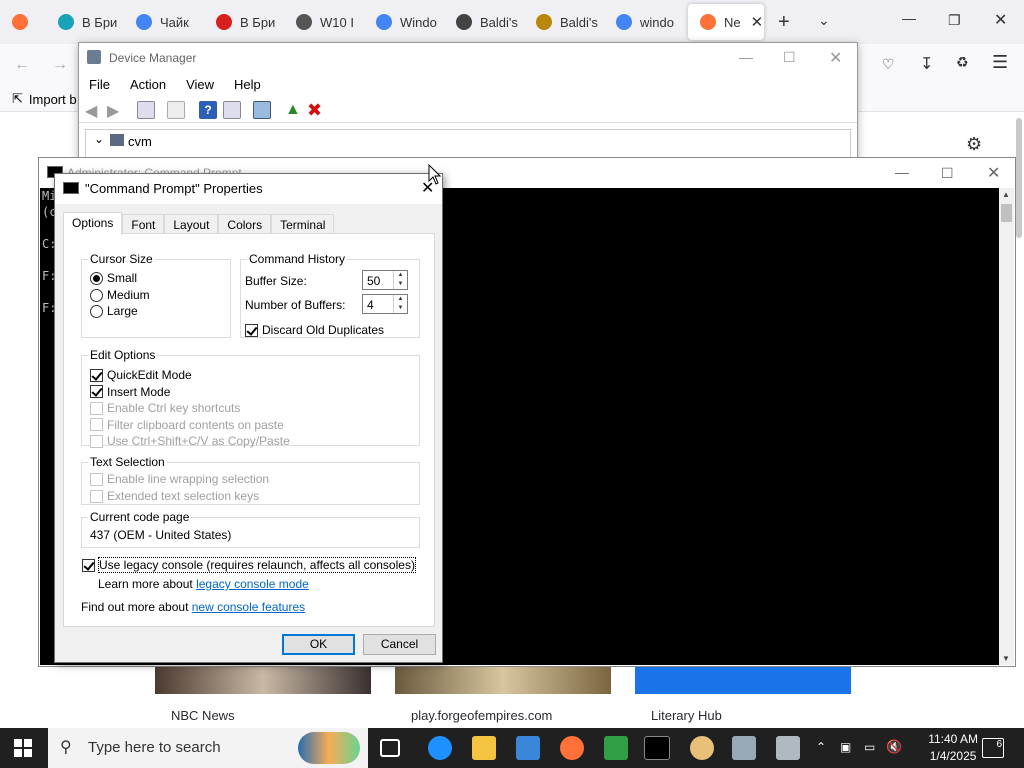  What do you see at coordinates (1006, 426) in the screenshot?
I see `vertical-scrollbar: ▲ ▼` at bounding box center [1006, 426].